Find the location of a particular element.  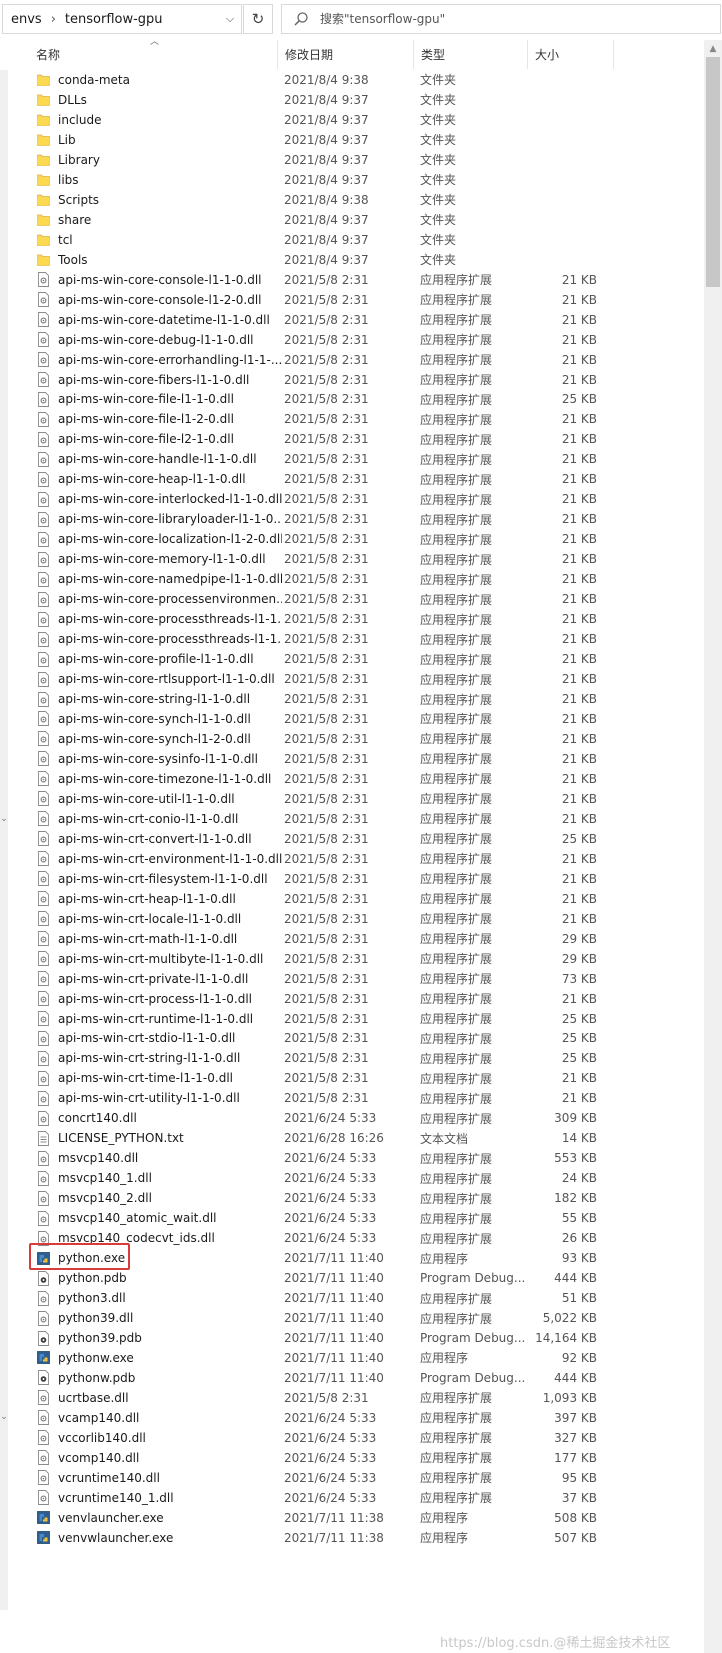

file-row: conda-meta 2021/8/4 9:38 文件夹 is located at coordinates (352, 80).